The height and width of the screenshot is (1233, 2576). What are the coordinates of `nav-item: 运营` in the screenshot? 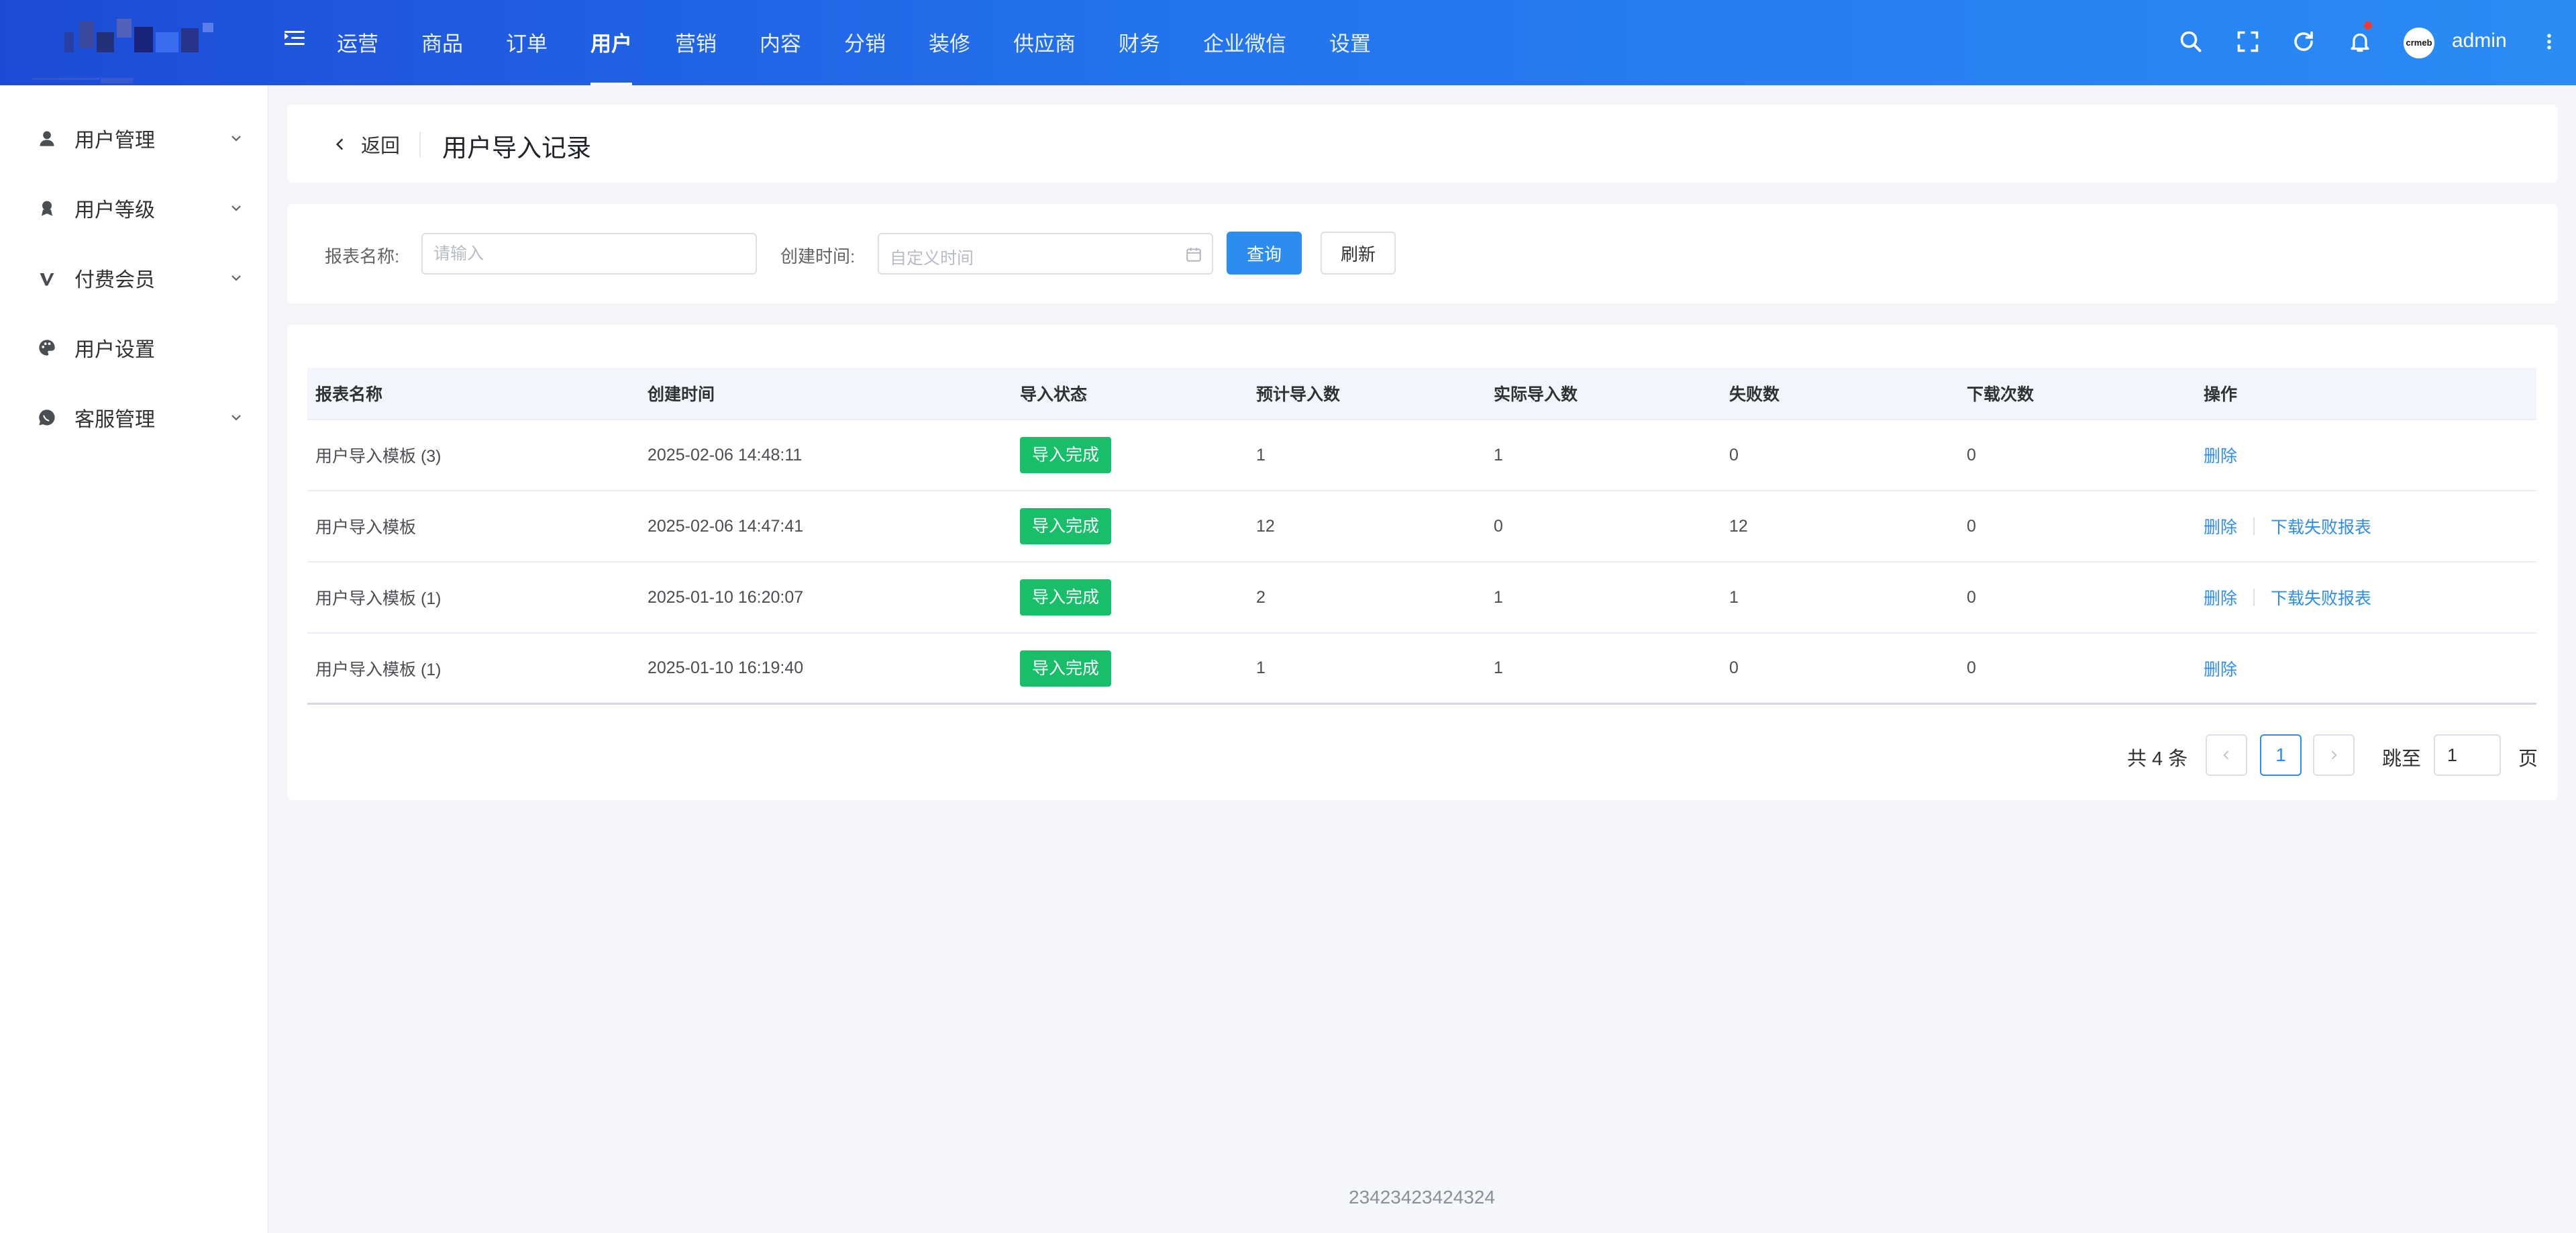 It's located at (357, 42).